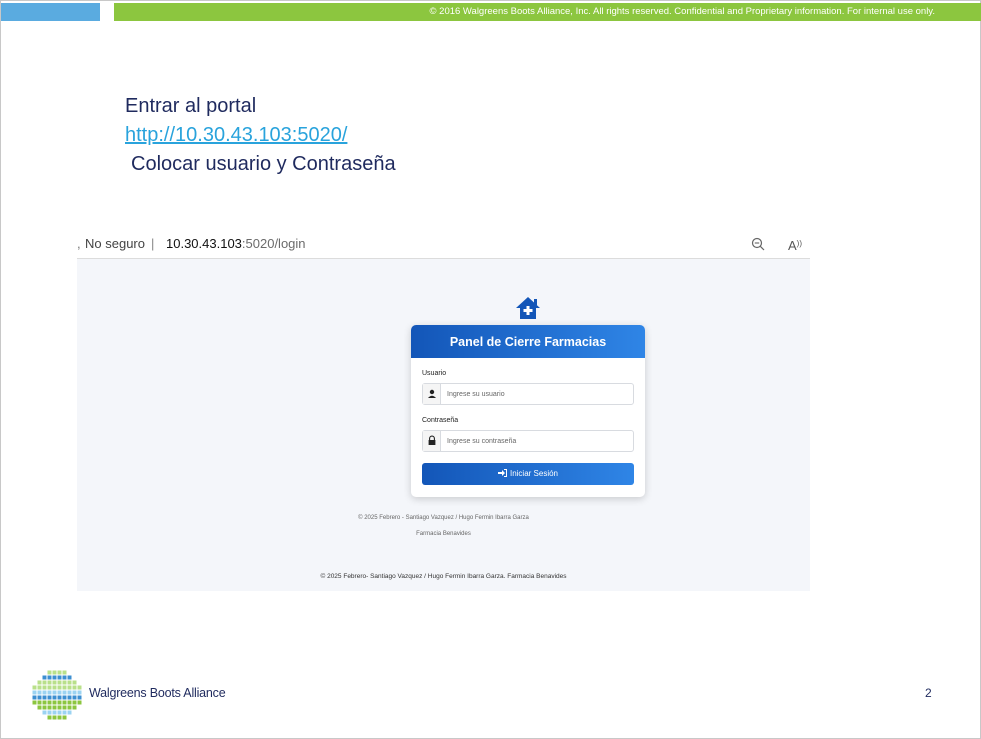 Image resolution: width=981 pixels, height=739 pixels. I want to click on password-label: Contraseña, so click(440, 420).